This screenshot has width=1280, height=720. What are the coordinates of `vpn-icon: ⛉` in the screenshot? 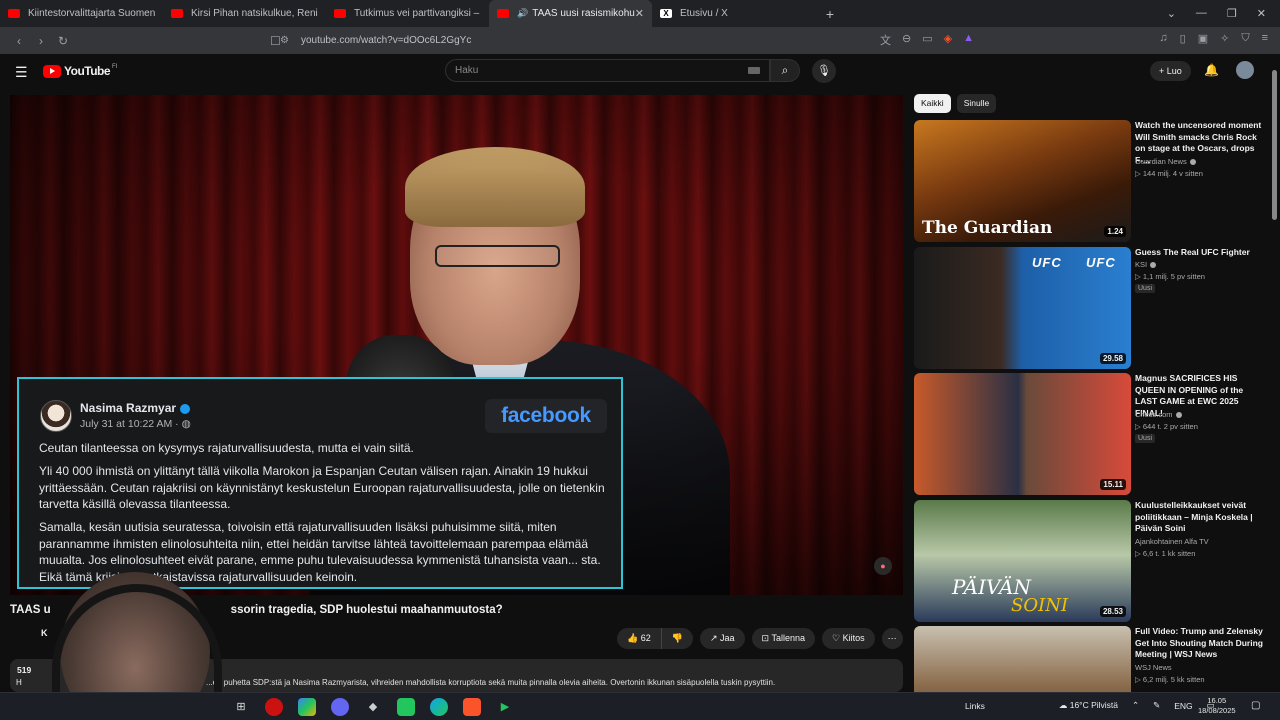 It's located at (1245, 38).